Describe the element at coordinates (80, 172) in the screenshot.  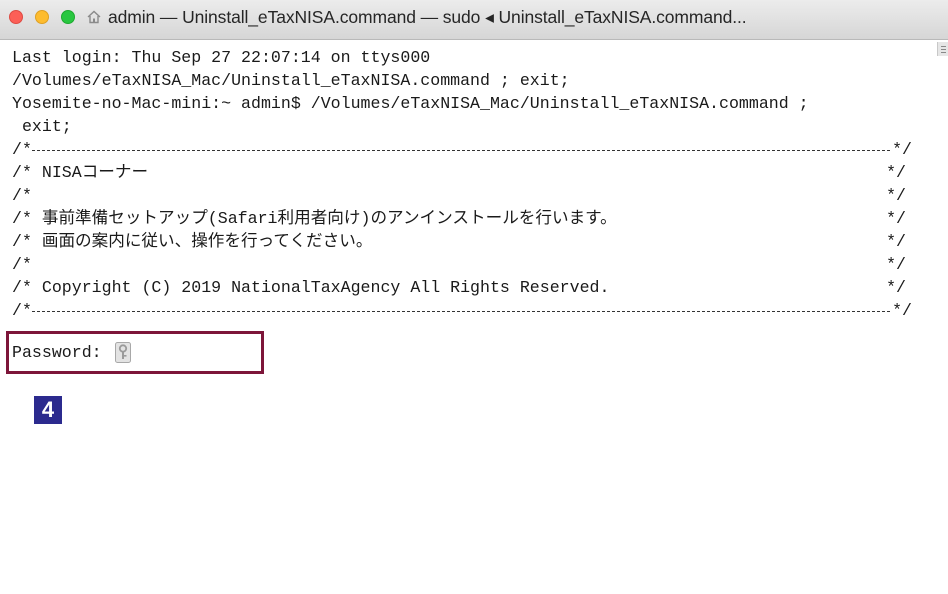
I see `banner-row: /* NISAコーナー` at that location.